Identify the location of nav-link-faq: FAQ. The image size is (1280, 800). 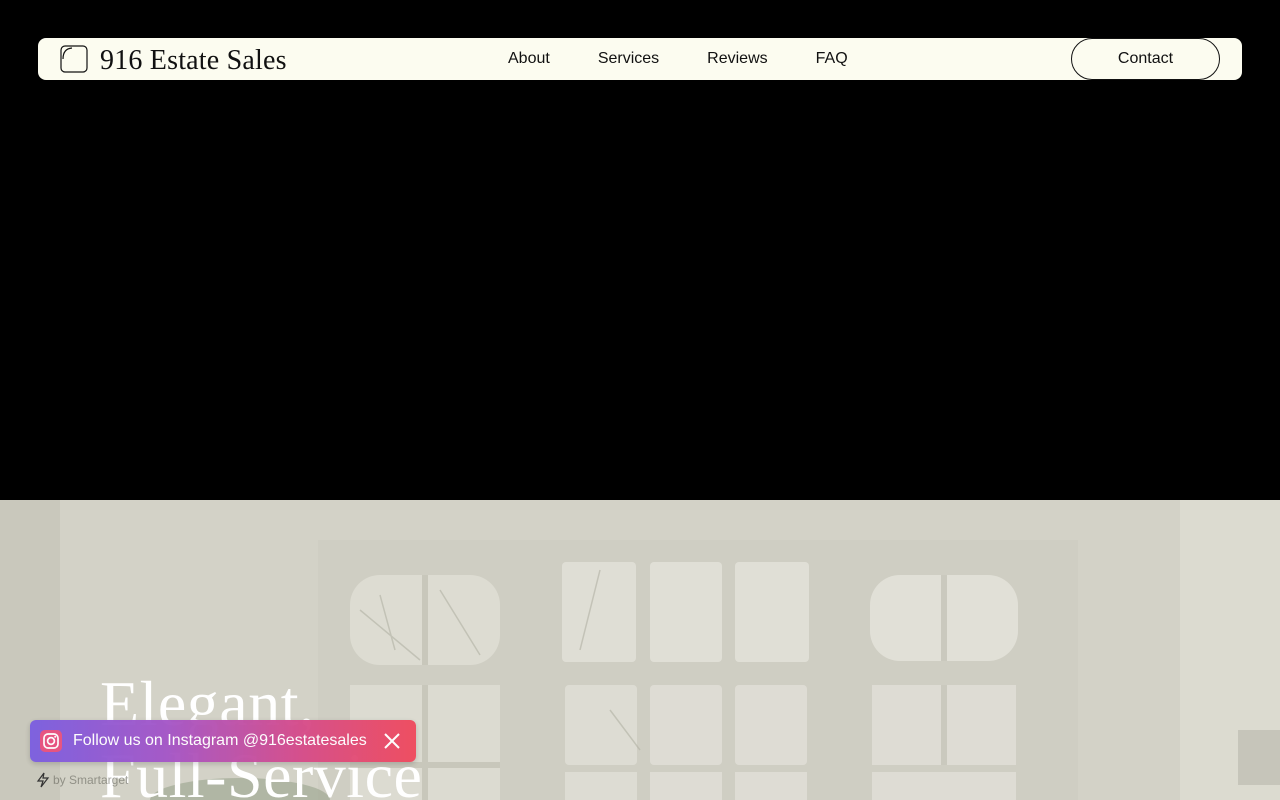
(832, 59).